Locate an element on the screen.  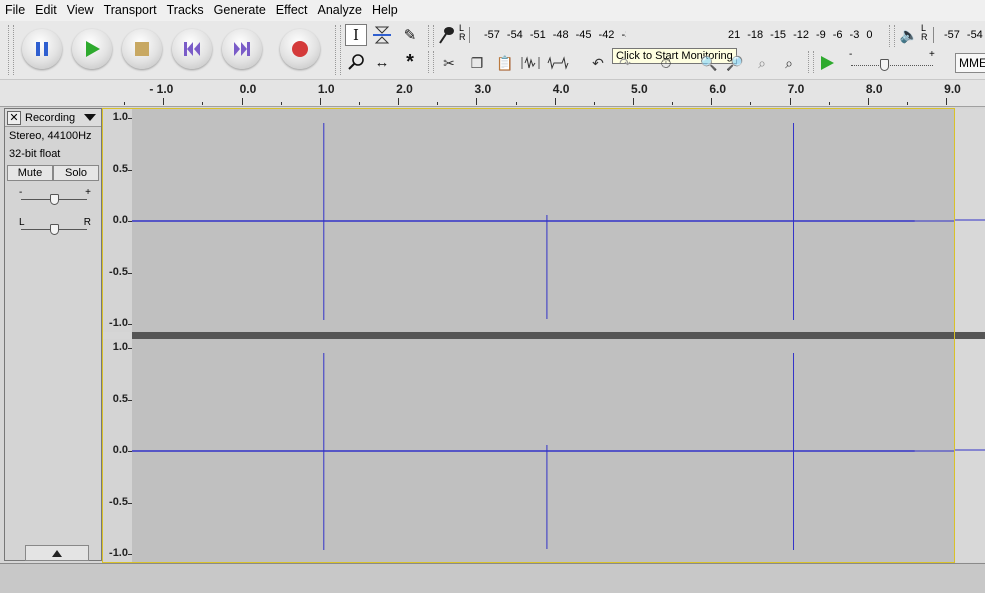
double-arrow-icon: ↔ is located at coordinates (382, 62).